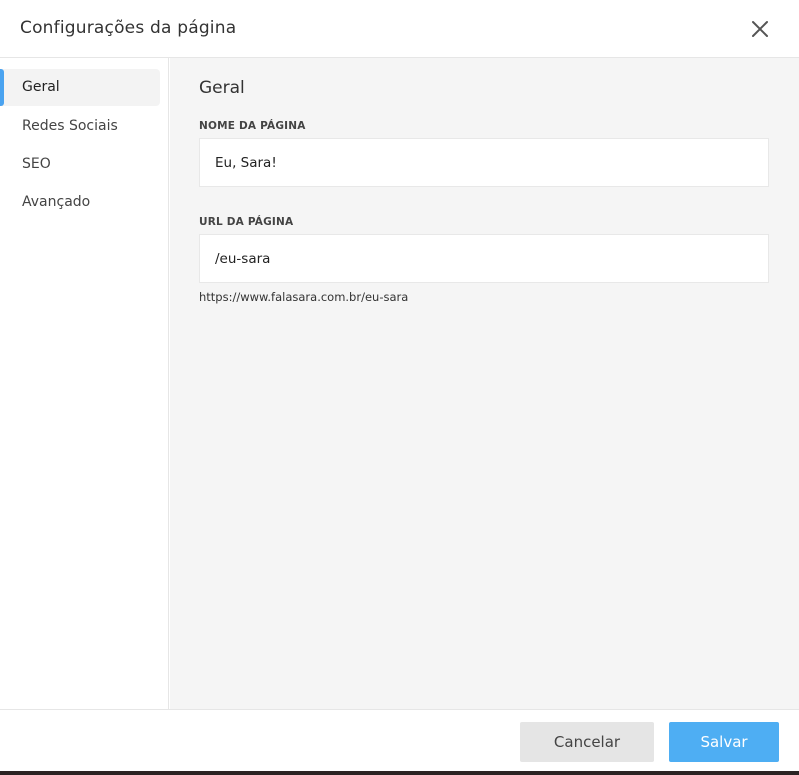 The width and height of the screenshot is (799, 775). I want to click on sidebar-item-redes-sociais: Redes Sociais, so click(80, 126).